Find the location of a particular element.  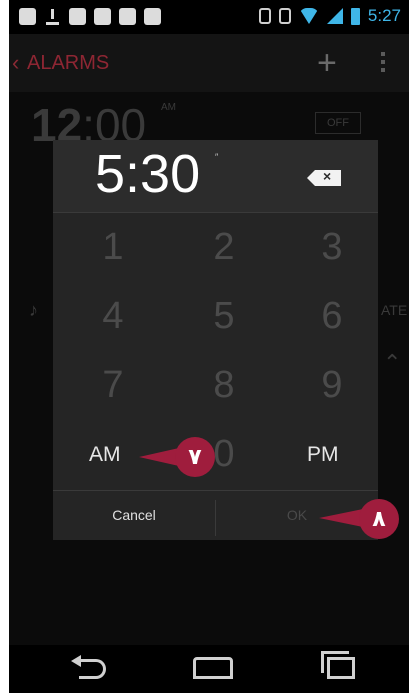

callout-pointer-am is located at coordinates (159, 457).